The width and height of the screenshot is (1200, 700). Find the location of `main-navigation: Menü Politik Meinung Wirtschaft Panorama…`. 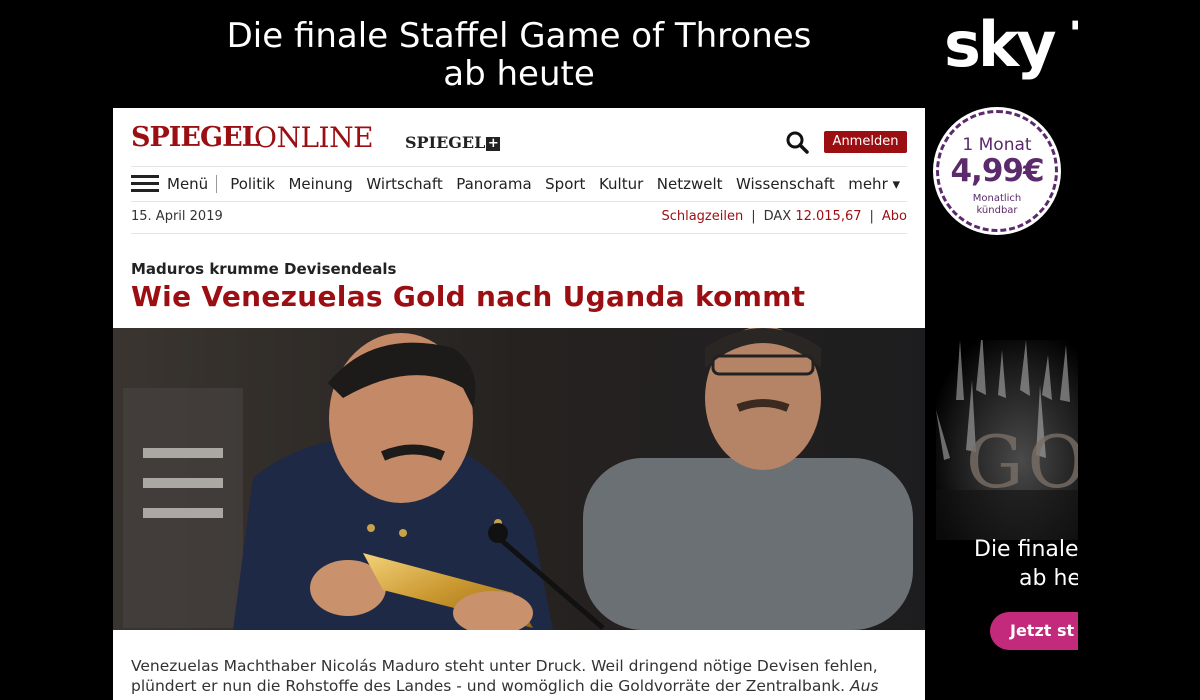

main-navigation: Menü Politik Meinung Wirtschaft Panorama… is located at coordinates (519, 184).